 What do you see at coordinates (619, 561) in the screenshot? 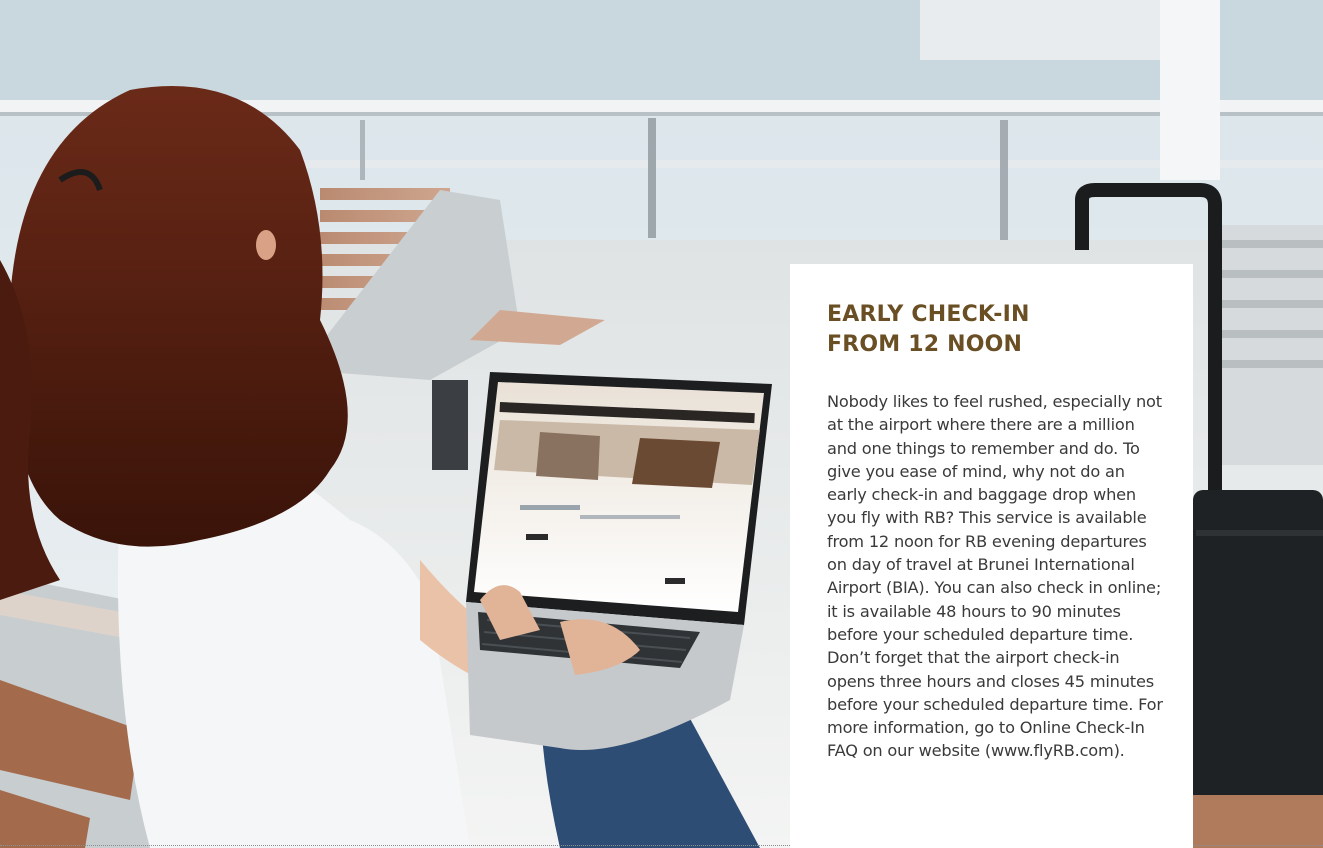
I see `laptop` at bounding box center [619, 561].